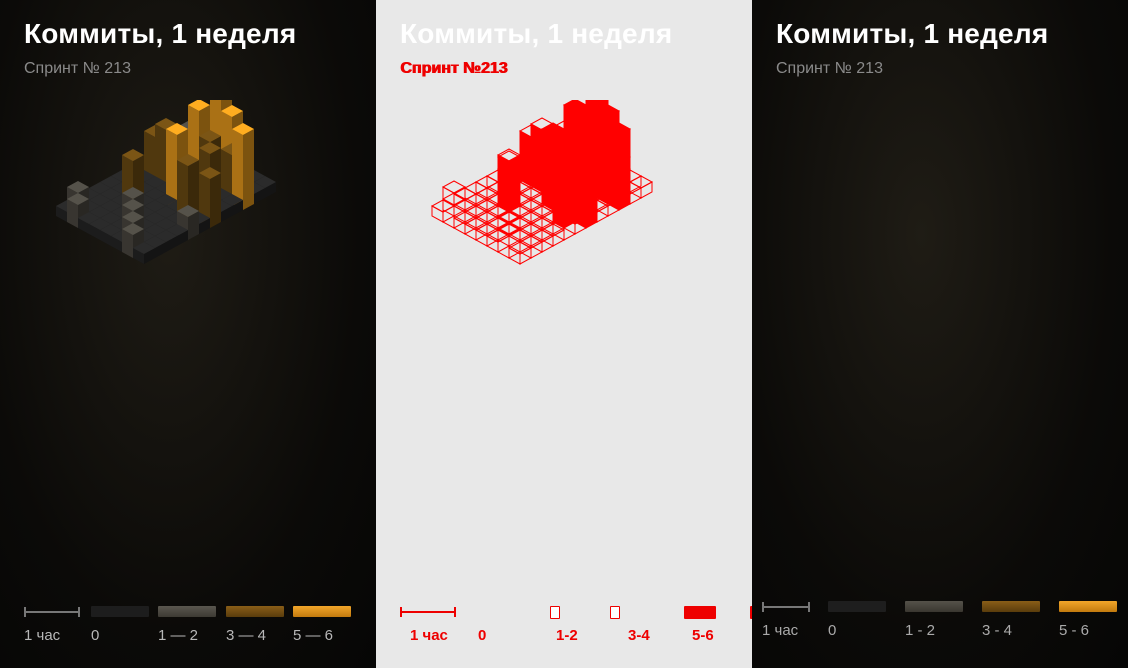 The height and width of the screenshot is (668, 1128). Describe the element at coordinates (639, 635) in the screenshot. I see `legend-label-2: 3-4` at that location.